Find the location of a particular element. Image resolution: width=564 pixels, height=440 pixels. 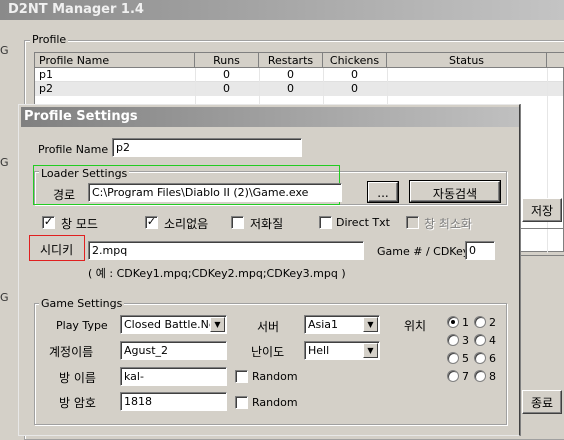

position-label-2: 2 is located at coordinates (492, 322).